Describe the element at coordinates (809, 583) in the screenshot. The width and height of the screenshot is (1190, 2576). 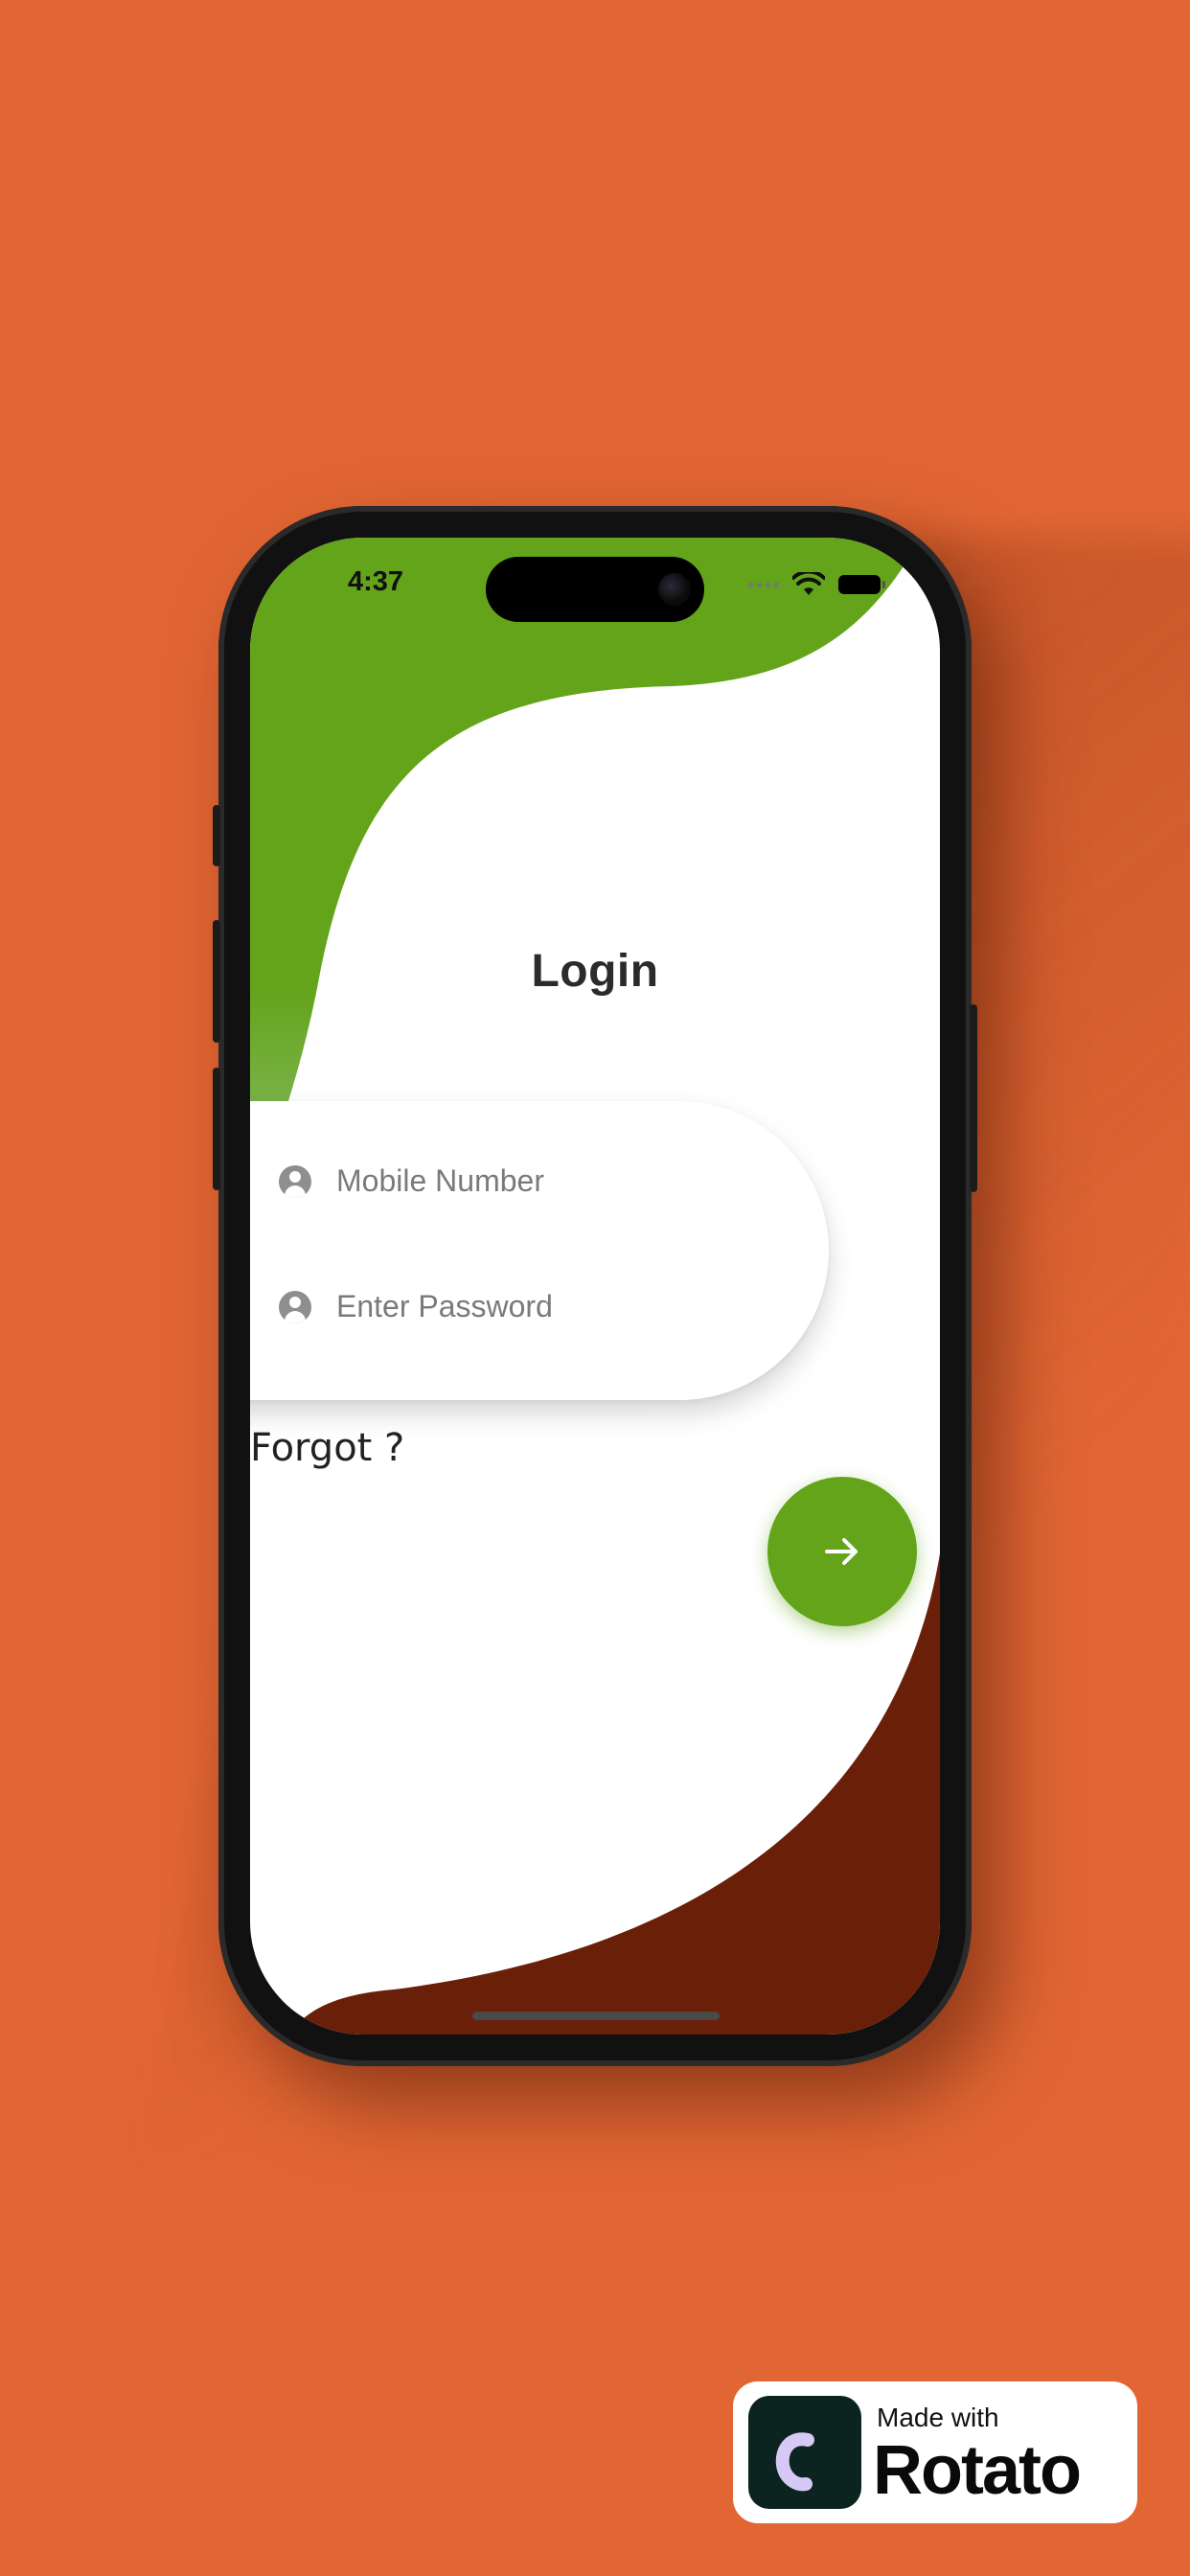
I see `wifi-icon` at that location.